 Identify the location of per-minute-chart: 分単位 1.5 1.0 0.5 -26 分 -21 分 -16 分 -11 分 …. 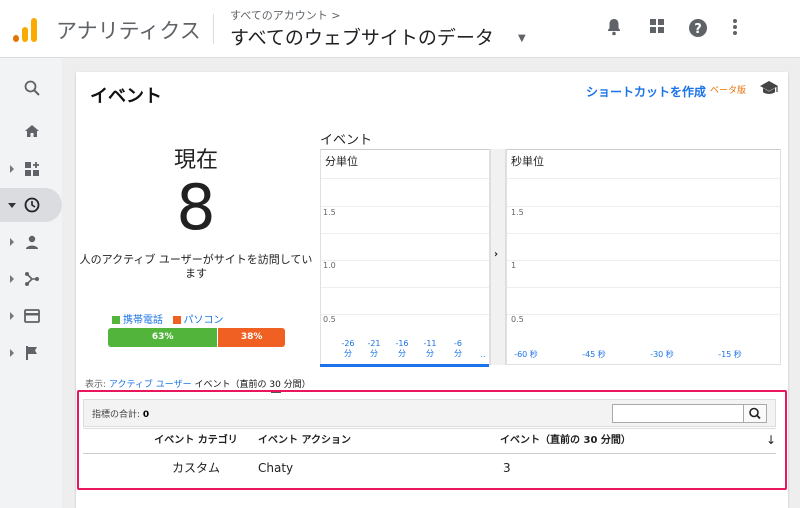
(405, 257).